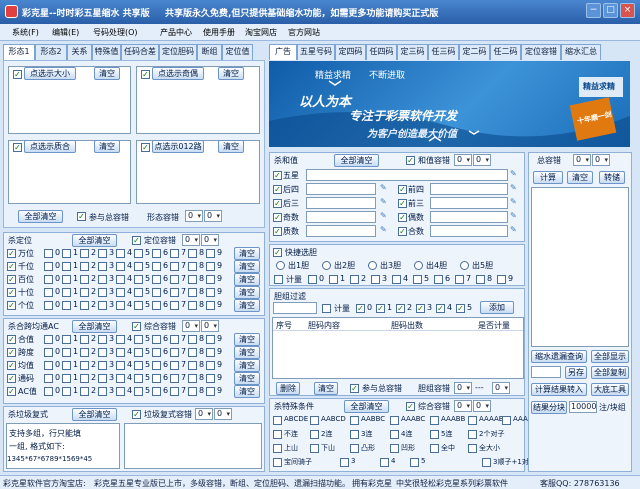 Image resolution: width=640 pixels, height=489 pixels. Describe the element at coordinates (505, 52) in the screenshot. I see `tab-any2: 任二码` at that location.